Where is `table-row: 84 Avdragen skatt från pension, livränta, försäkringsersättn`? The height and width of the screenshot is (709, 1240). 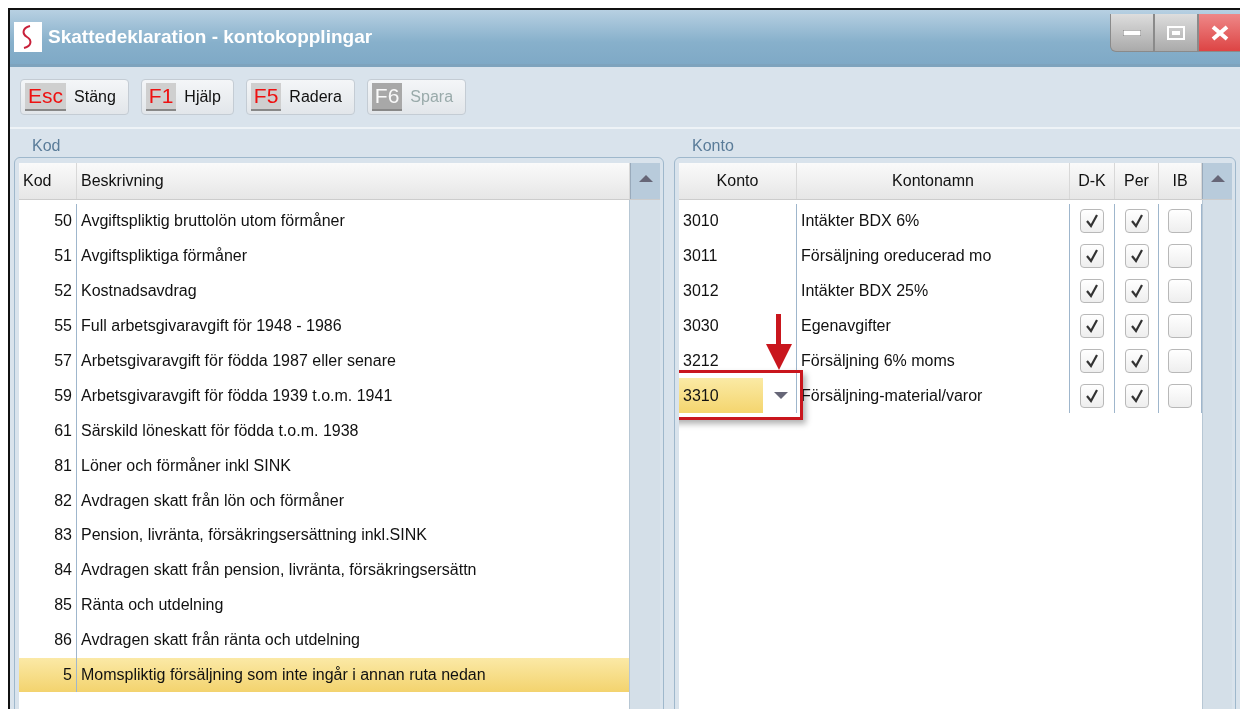 table-row: 84 Avdragen skatt från pension, livränta, försäkringsersättn is located at coordinates (324, 570).